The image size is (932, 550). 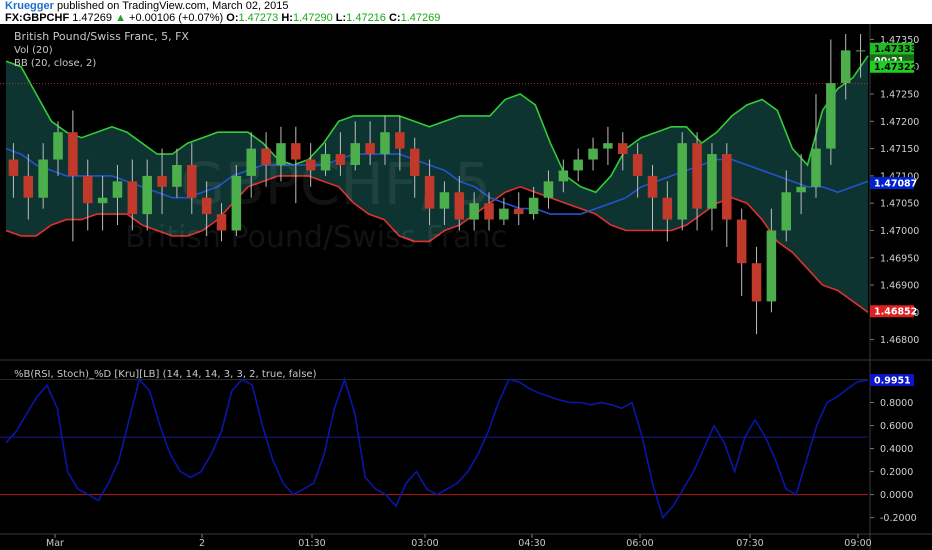 What do you see at coordinates (202, 543) in the screenshot?
I see `time-tick-label: 2` at bounding box center [202, 543].